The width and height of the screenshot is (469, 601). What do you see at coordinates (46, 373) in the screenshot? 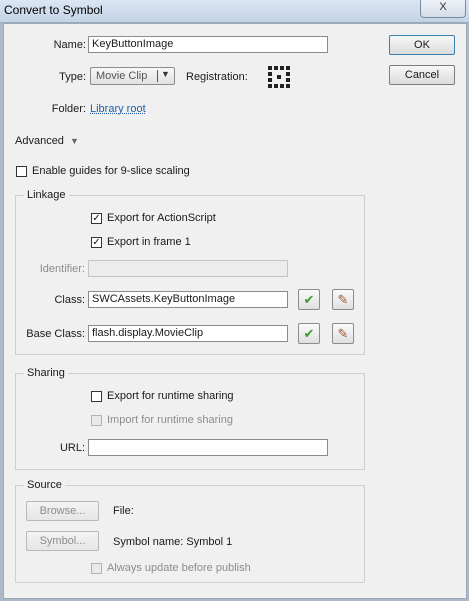
I see `sharing-title: Sharing` at bounding box center [46, 373].